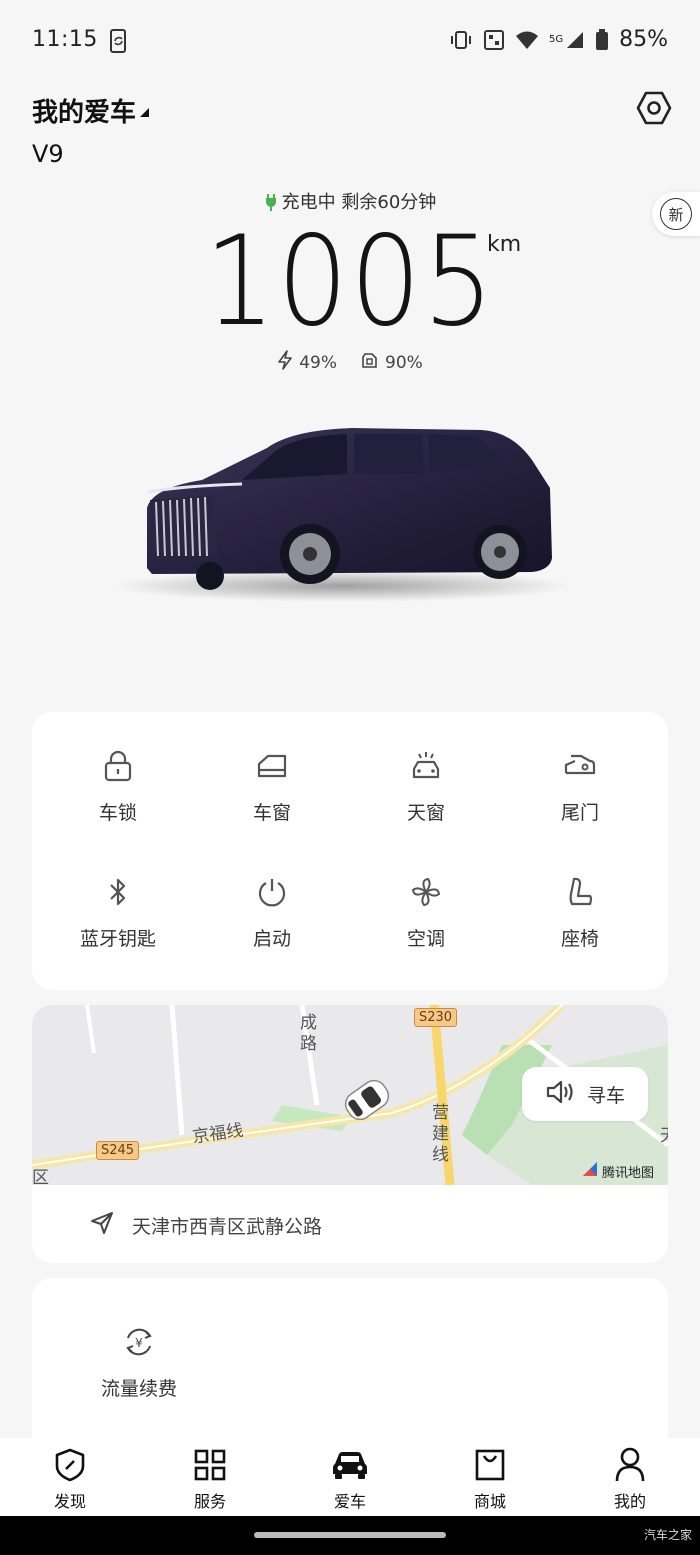 The width and height of the screenshot is (700, 1555). I want to click on control-label: 车锁, so click(117, 813).